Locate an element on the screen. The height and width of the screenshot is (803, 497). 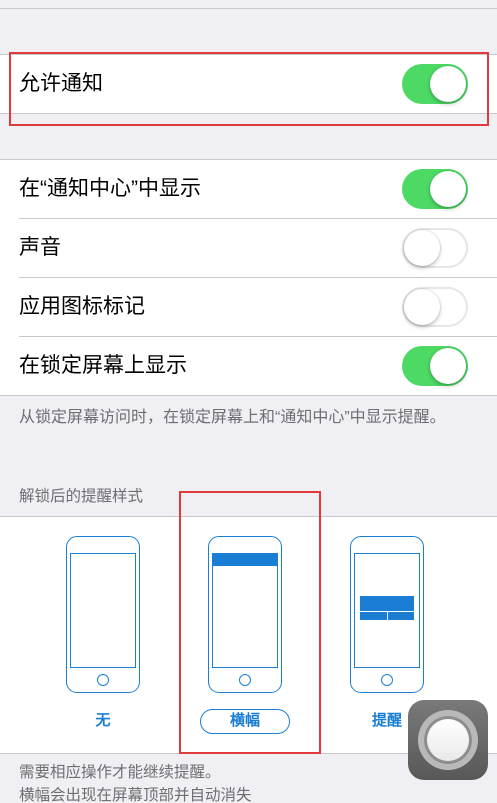
sound-toggle is located at coordinates (435, 248).